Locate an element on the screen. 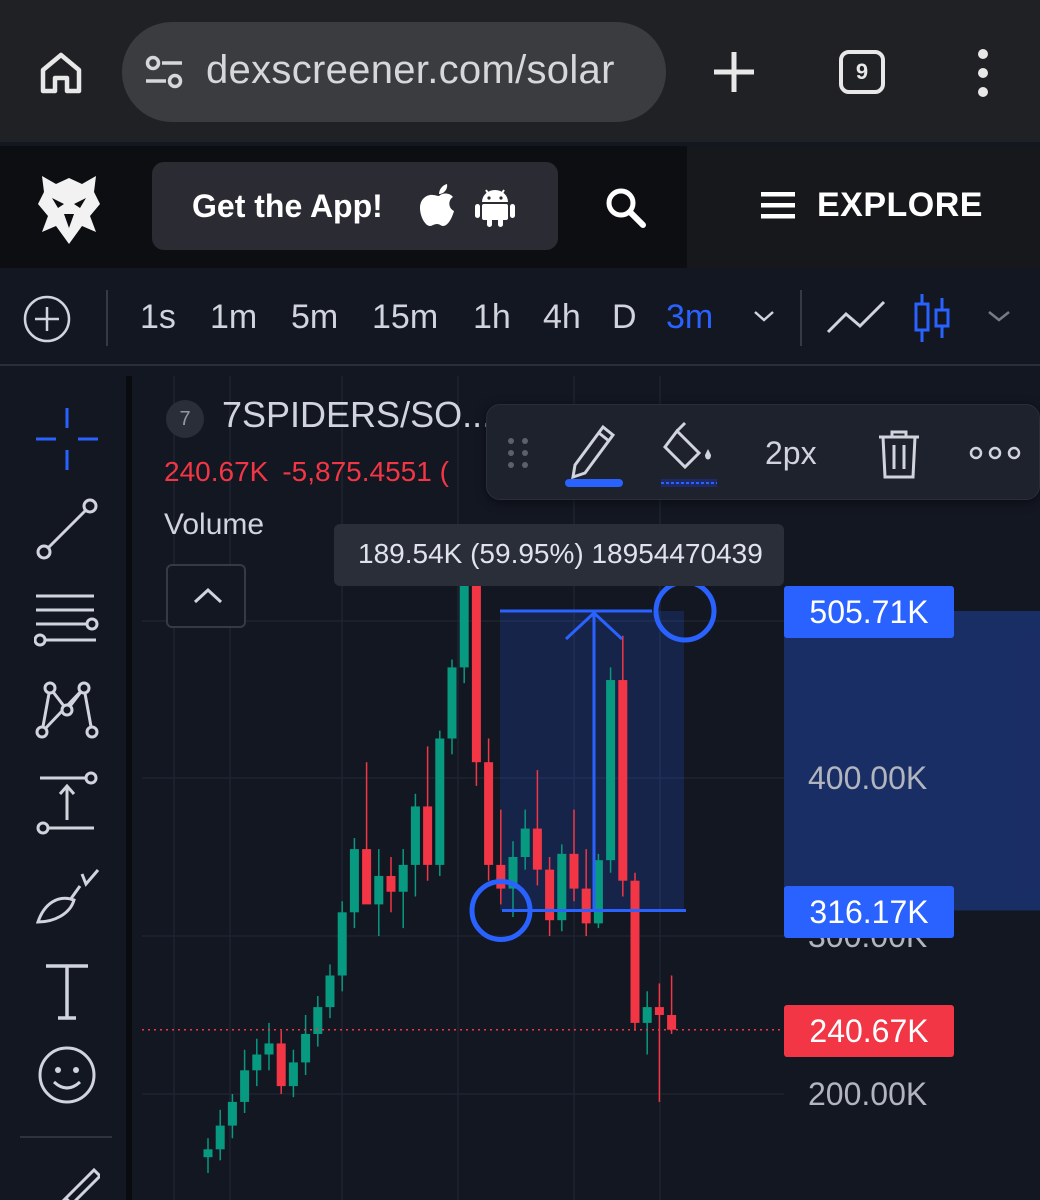 This screenshot has width=1040, height=1200. address-bar: dexscreener.com/solar is located at coordinates (394, 72).